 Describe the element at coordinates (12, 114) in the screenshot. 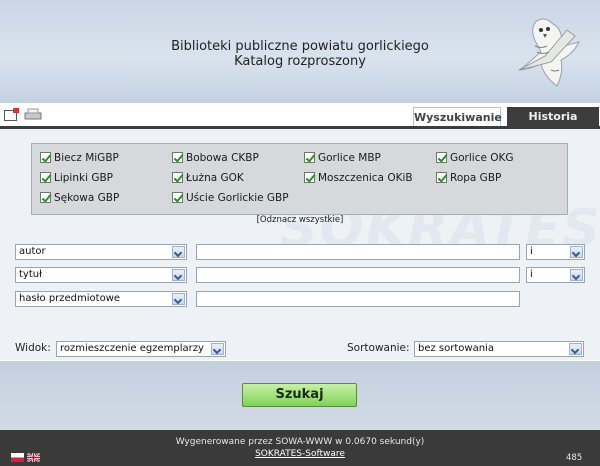

I see `new-window-icon` at that location.